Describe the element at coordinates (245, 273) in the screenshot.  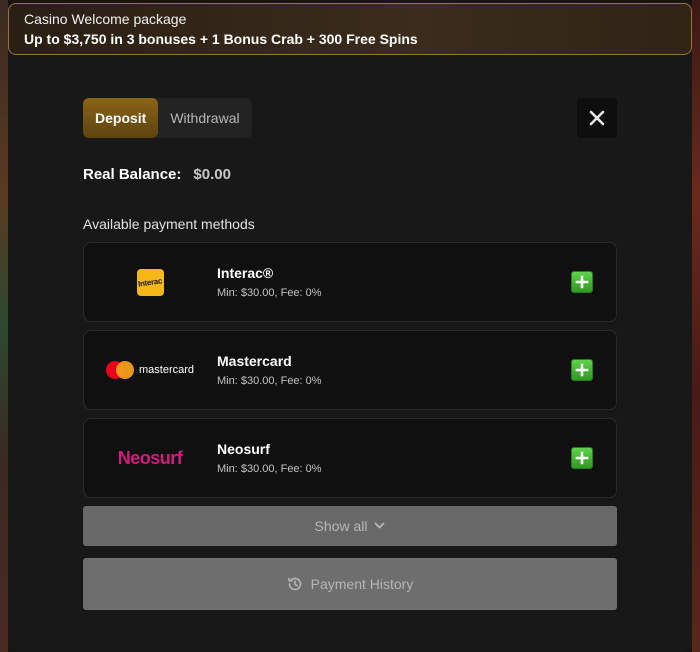
I see `method-name: Interac®` at that location.